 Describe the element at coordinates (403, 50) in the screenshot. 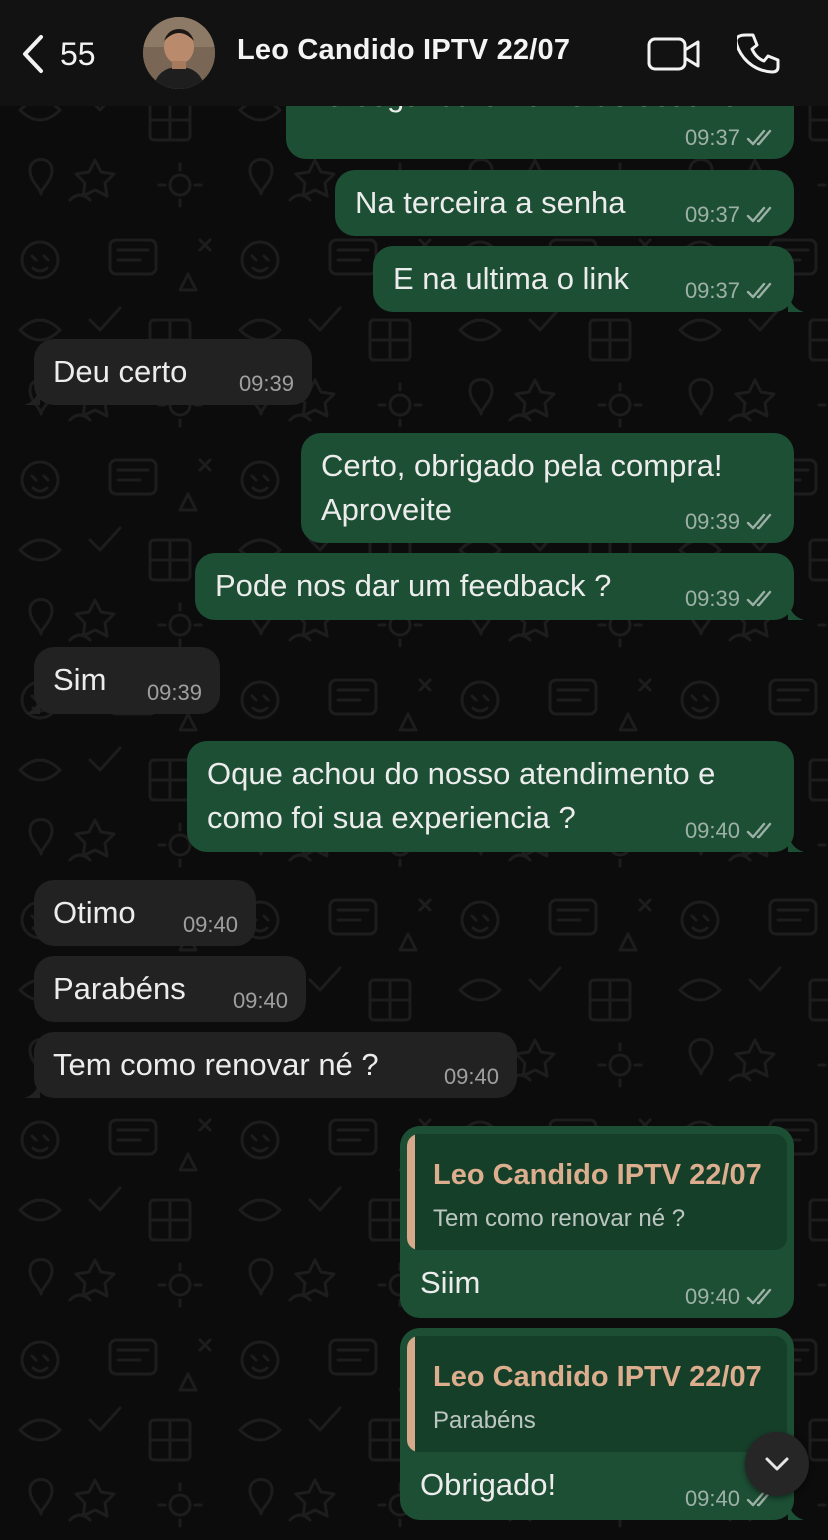

I see `contact-name: Leo Candido IPTV 22/07` at that location.